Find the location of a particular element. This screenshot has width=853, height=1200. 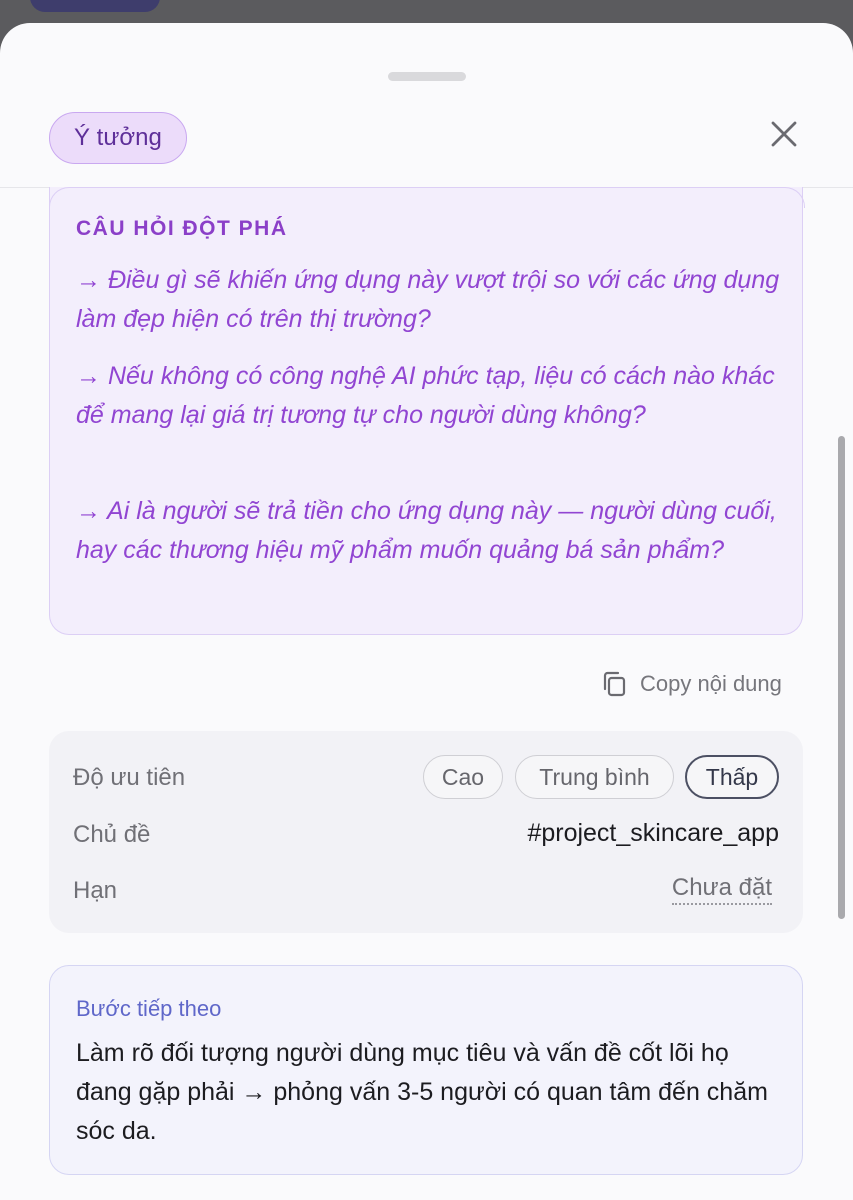

priority-option-low-selected: Thấp is located at coordinates (732, 777).